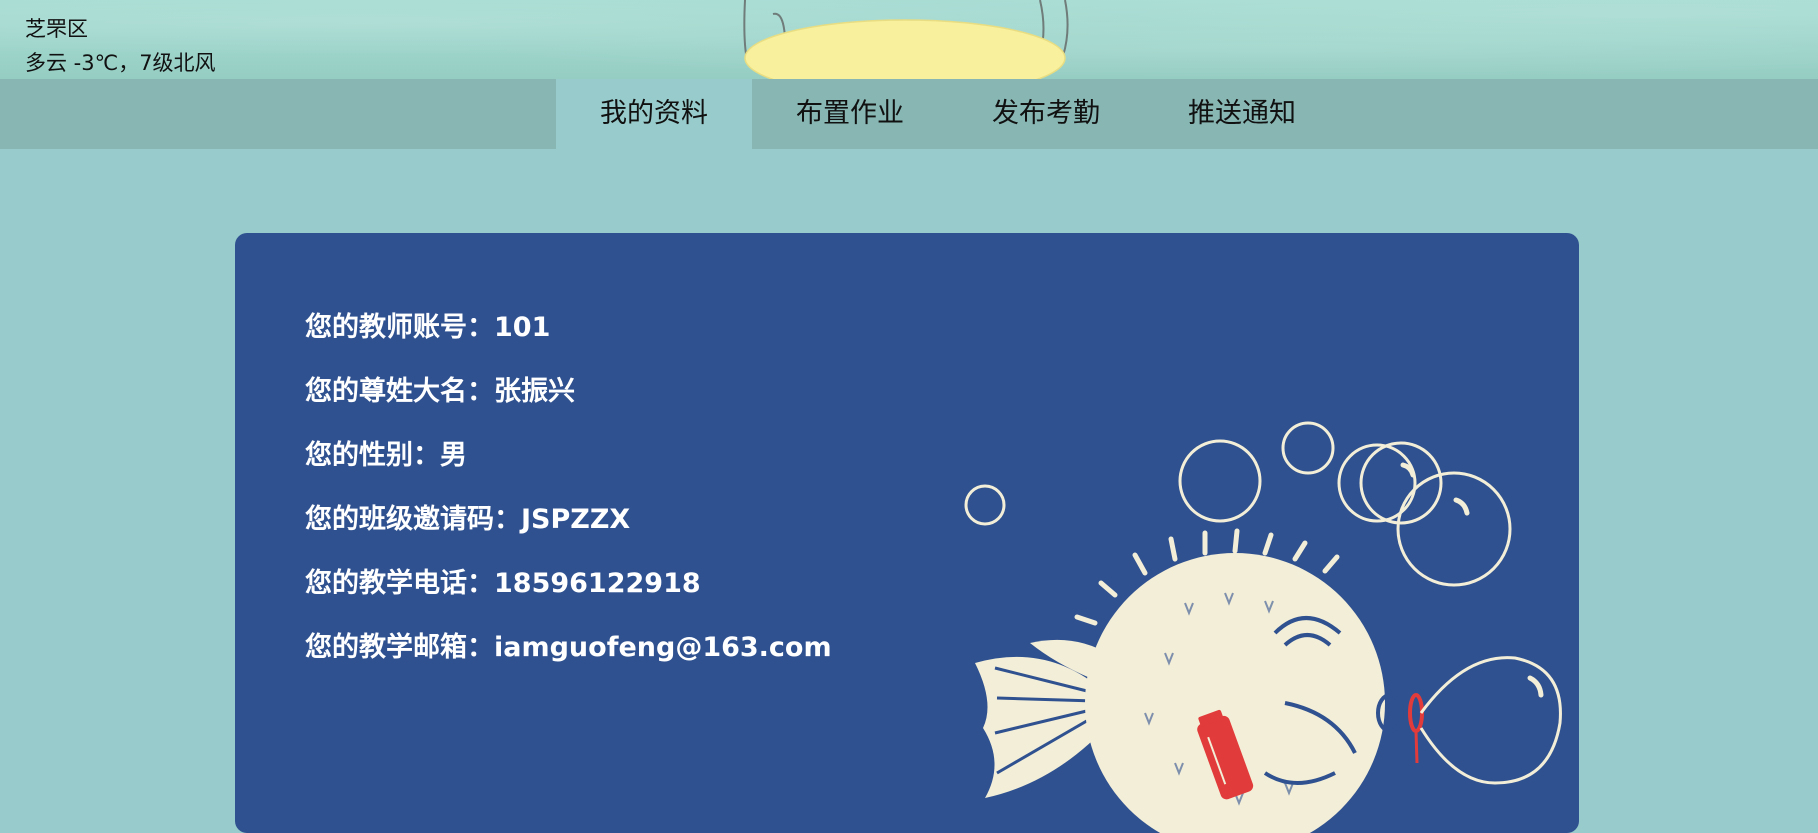  I want to click on info-label: 您的教学电话, so click(386, 583).